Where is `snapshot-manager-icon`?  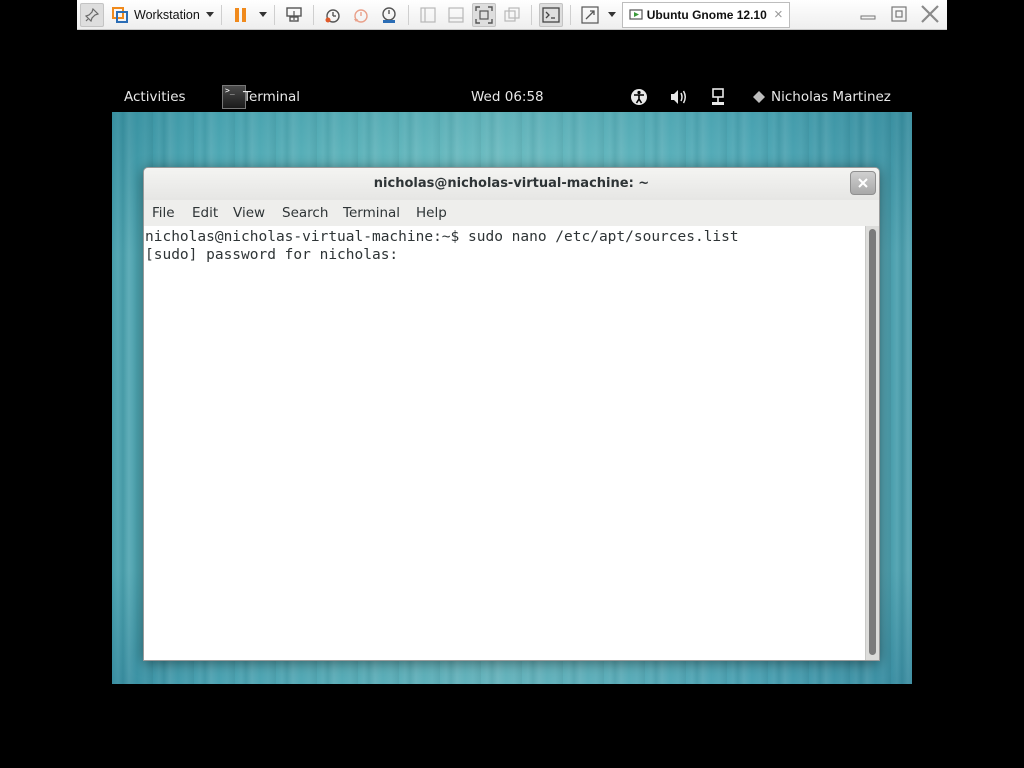
snapshot-manager-icon is located at coordinates (389, 15).